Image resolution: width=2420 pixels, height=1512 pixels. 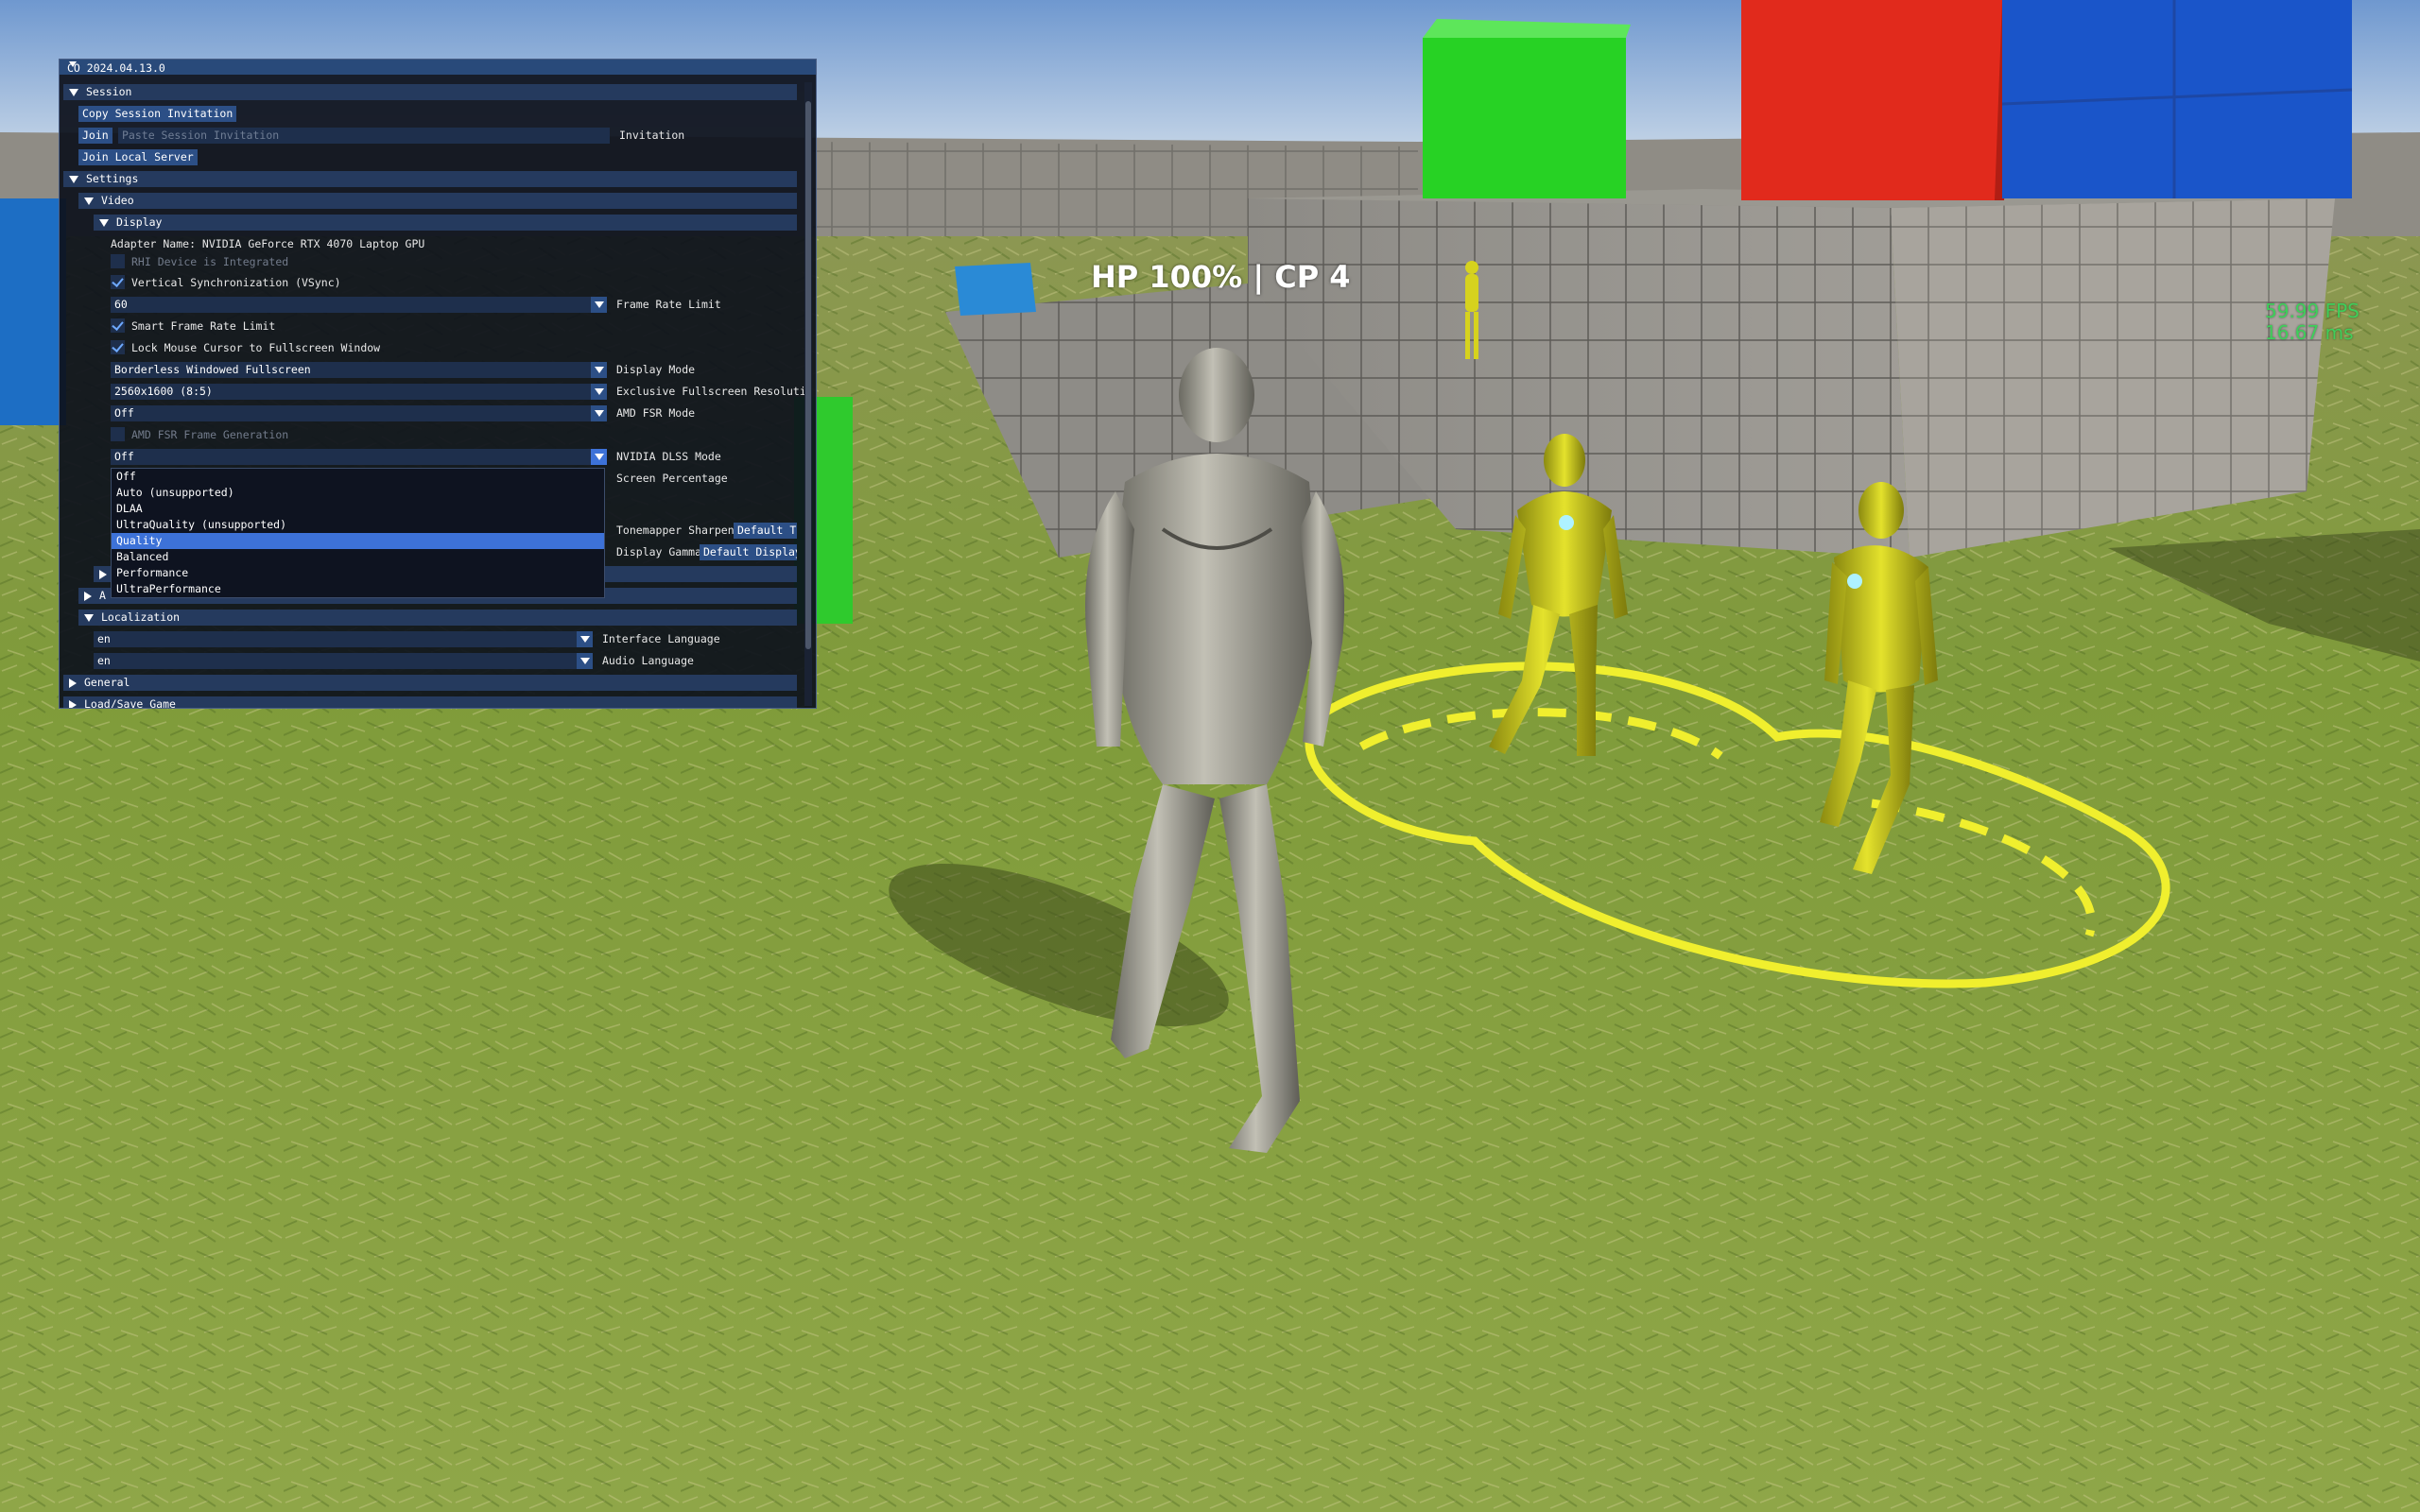 What do you see at coordinates (163, 391) in the screenshot?
I see `resolution-value: 2560x1600 (8:5)` at bounding box center [163, 391].